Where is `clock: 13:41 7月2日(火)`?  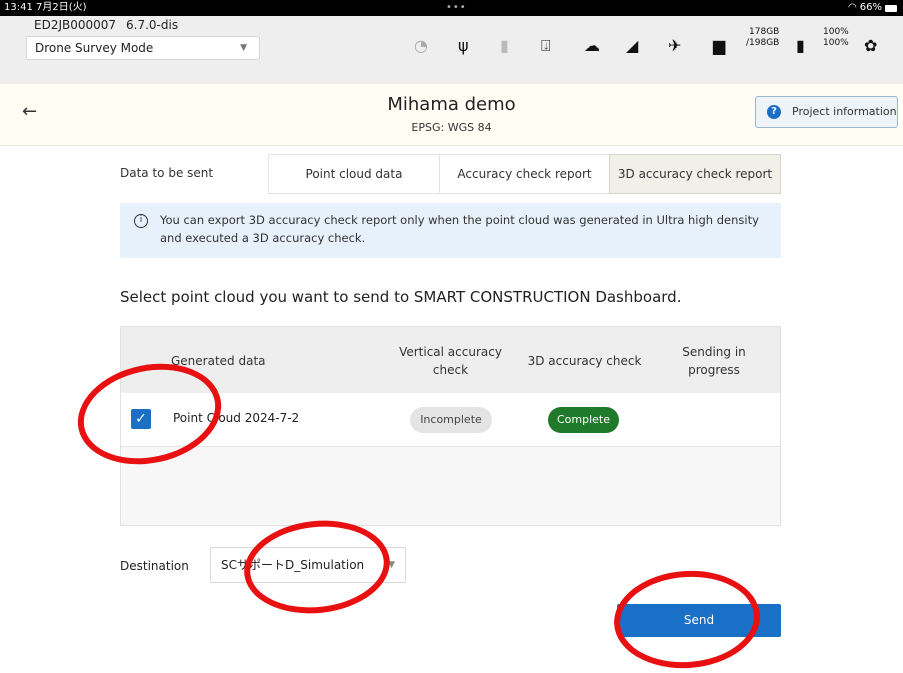
clock: 13:41 7月2日(火) is located at coordinates (45, 7).